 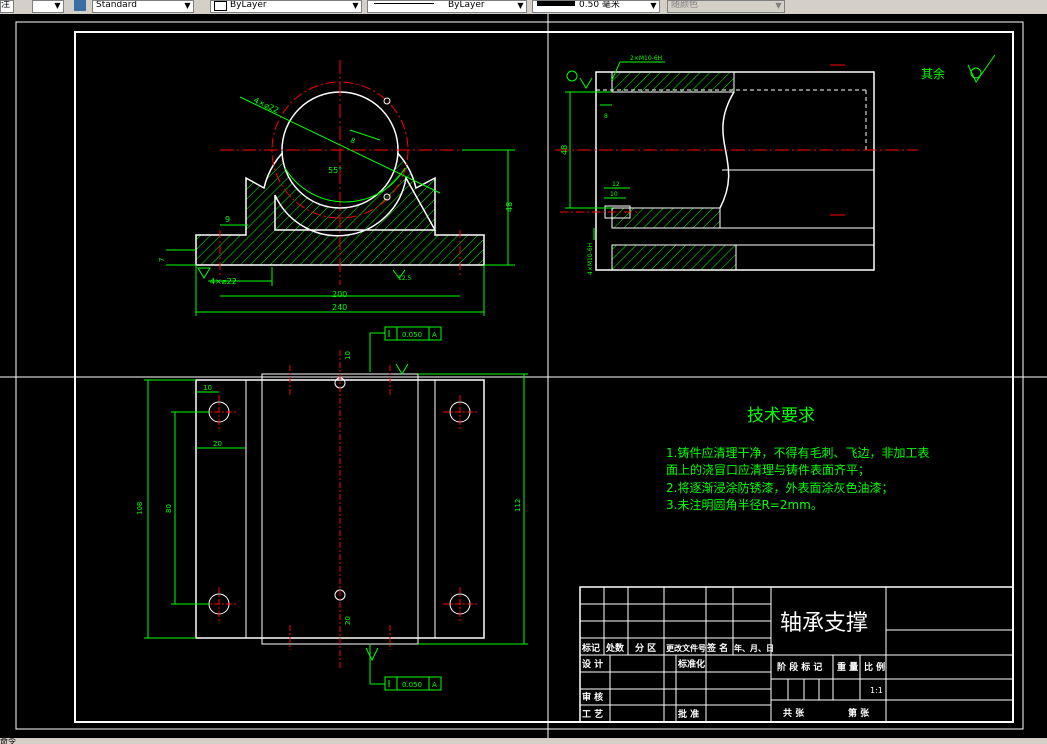 I want to click on svg-text: 标记, so click(x=590, y=648).